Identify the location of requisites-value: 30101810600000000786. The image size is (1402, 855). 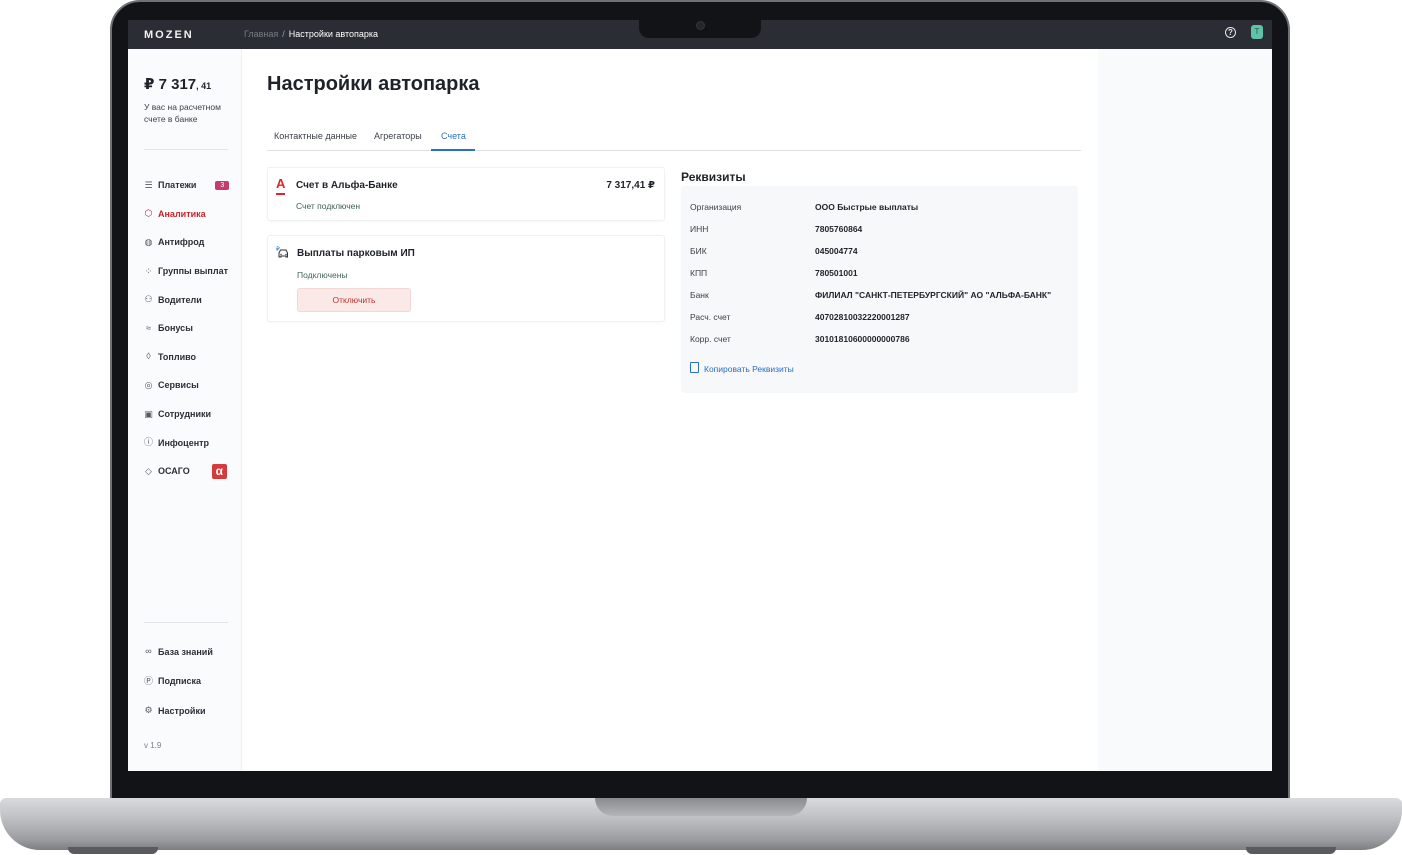
(862, 339).